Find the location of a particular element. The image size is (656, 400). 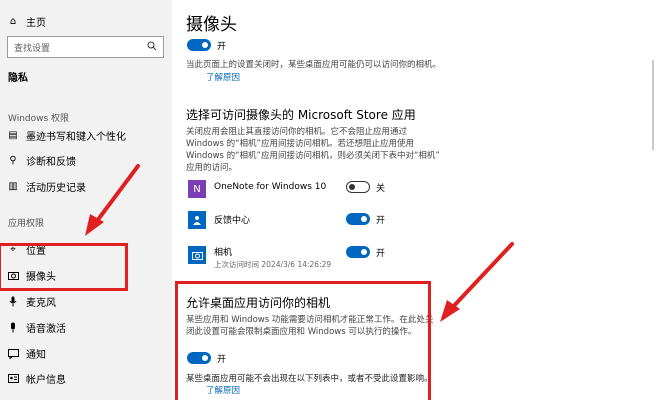

notification-icon is located at coordinates (13, 353).